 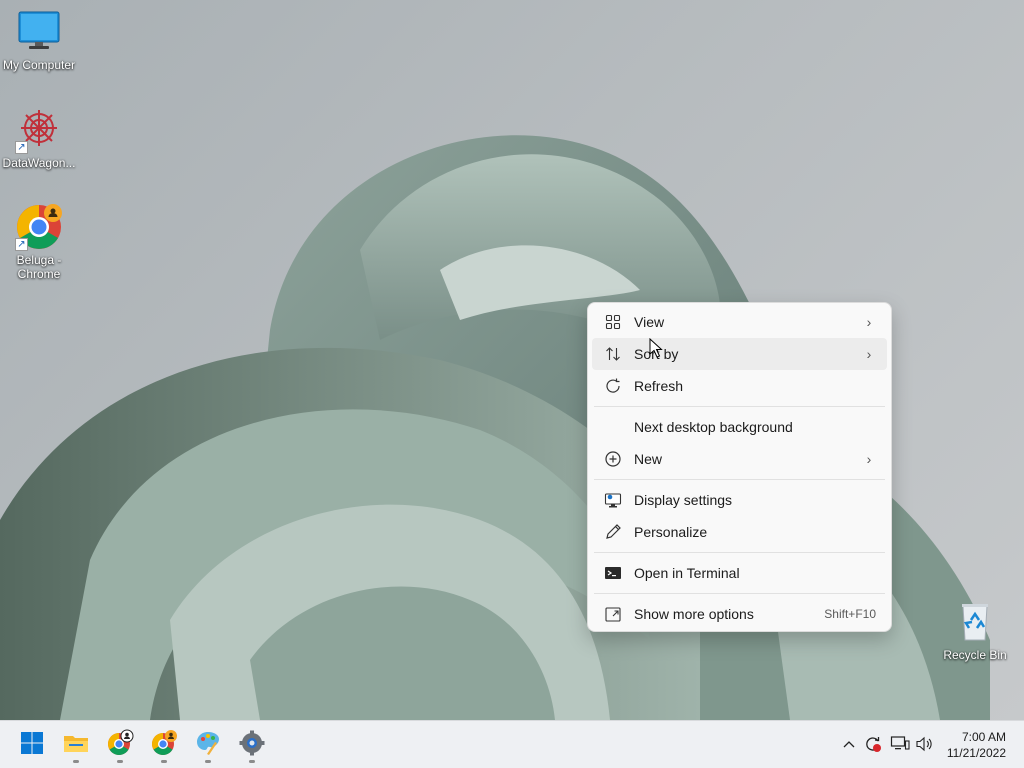 I want to click on desktop-icon-beluga-chrome: ↗ Beluga - Chrome, so click(x=39, y=242).